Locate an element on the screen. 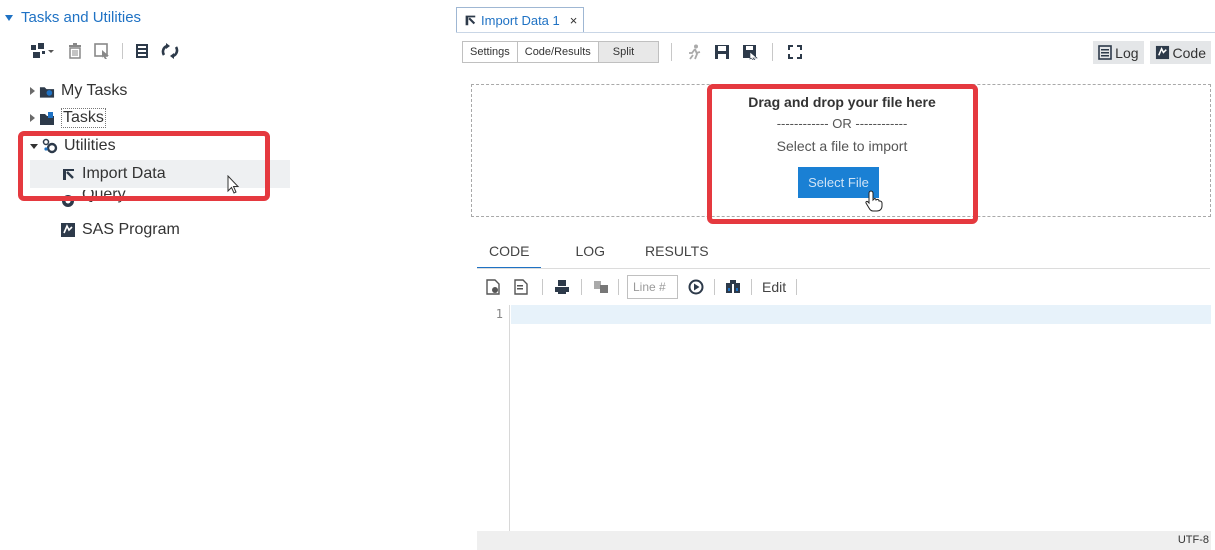 Image resolution: width=1215 pixels, height=550 pixels. editor-tabs: Import Data 1 × is located at coordinates (520, 19).